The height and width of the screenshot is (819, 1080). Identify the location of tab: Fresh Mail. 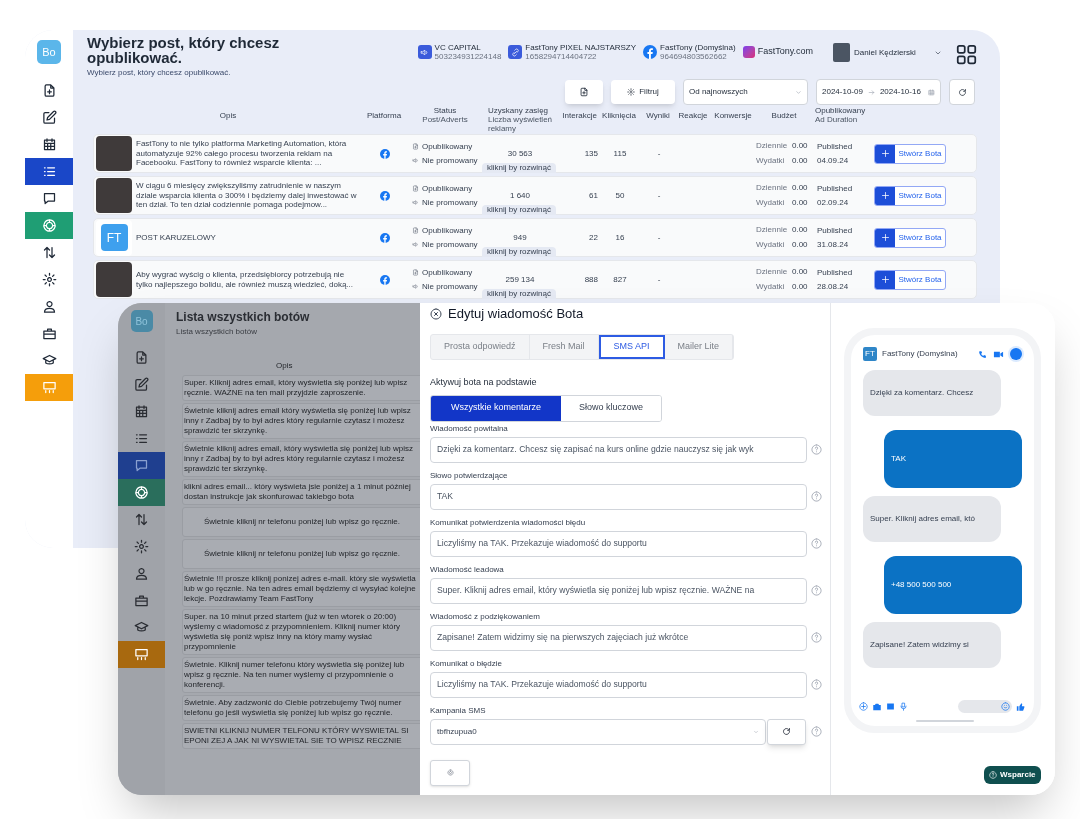
(564, 347).